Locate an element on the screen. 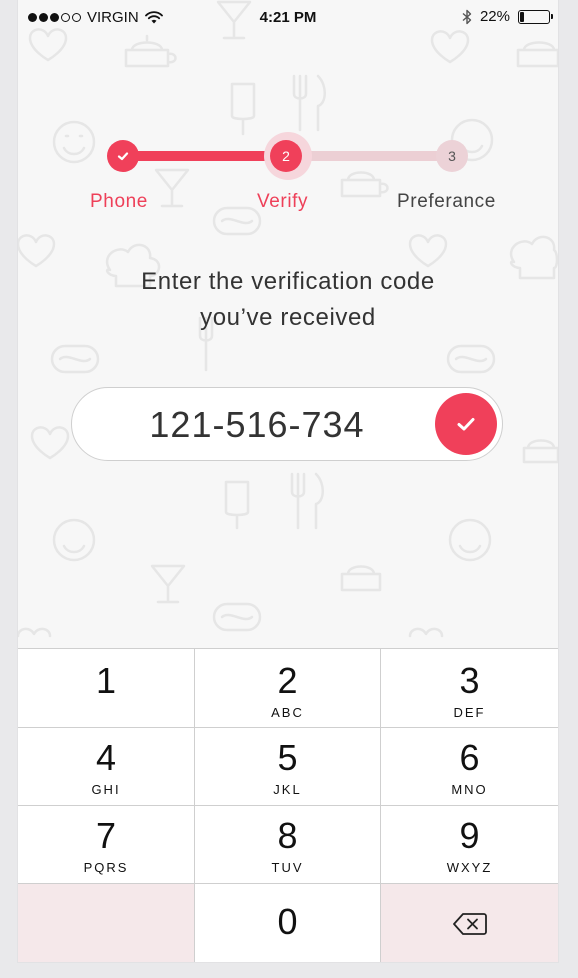 The height and width of the screenshot is (978, 578). verification-code-value: 121-516-734 is located at coordinates (257, 425).